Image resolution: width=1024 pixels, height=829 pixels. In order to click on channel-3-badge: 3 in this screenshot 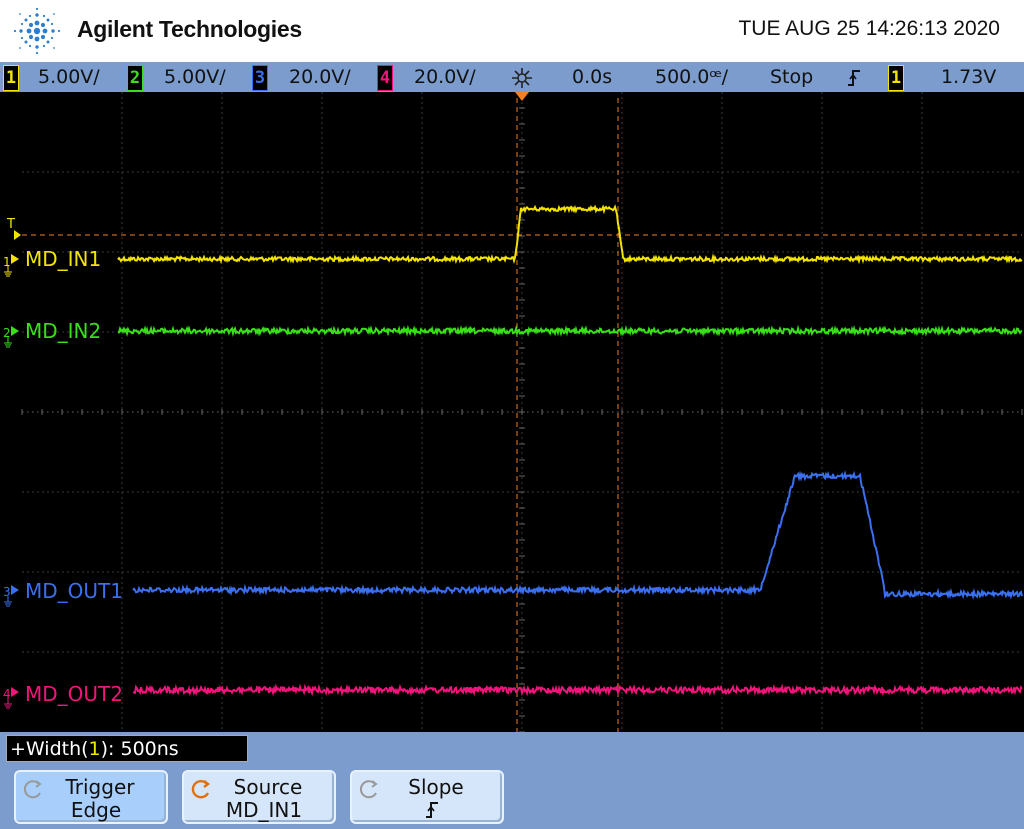, I will do `click(260, 78)`.